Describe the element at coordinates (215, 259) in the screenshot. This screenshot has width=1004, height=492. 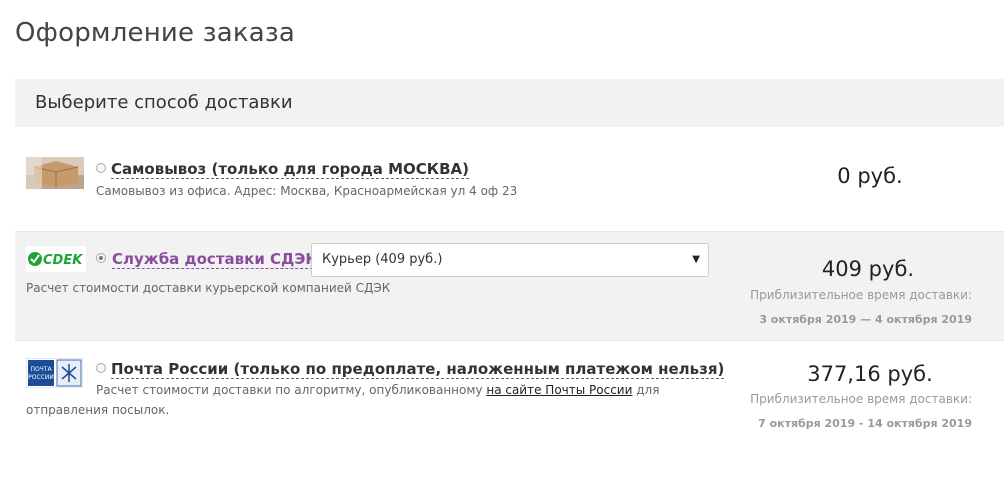
I see `option-name-cdek: Служба доставки СДЭК` at that location.